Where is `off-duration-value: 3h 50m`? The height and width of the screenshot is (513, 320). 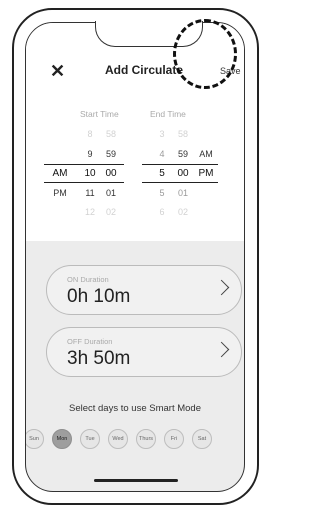
off-duration-value: 3h 50m is located at coordinates (99, 358).